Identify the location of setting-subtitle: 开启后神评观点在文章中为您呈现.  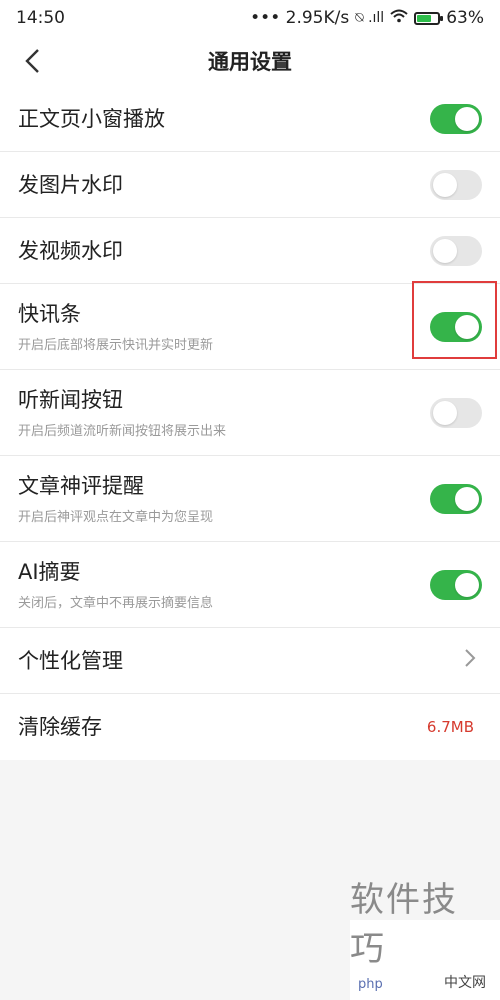
(116, 517).